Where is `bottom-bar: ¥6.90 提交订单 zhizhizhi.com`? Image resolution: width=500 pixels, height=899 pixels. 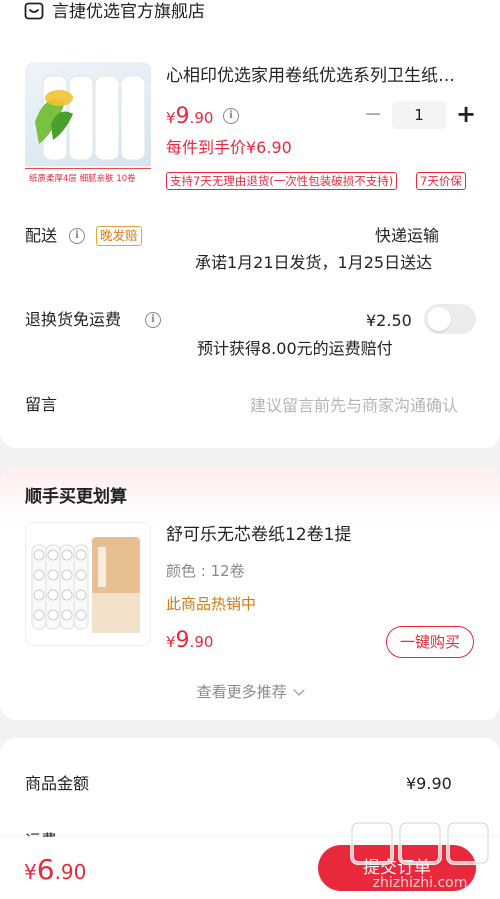 bottom-bar: ¥6.90 提交订单 zhizhizhi.com is located at coordinates (250, 860).